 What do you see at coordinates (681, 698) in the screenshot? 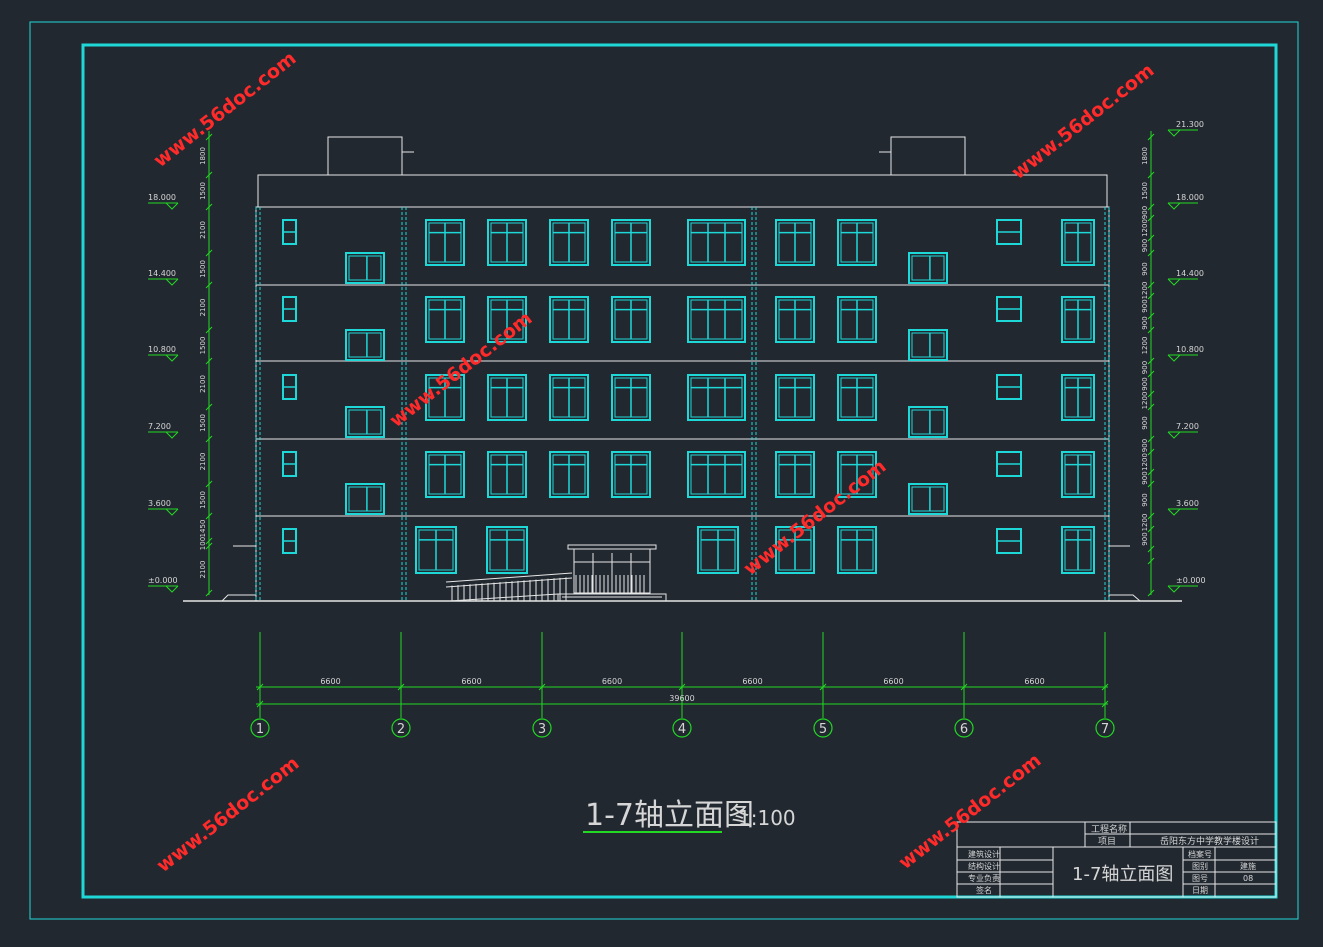
I see `total-dim-label: 39600` at bounding box center [681, 698].